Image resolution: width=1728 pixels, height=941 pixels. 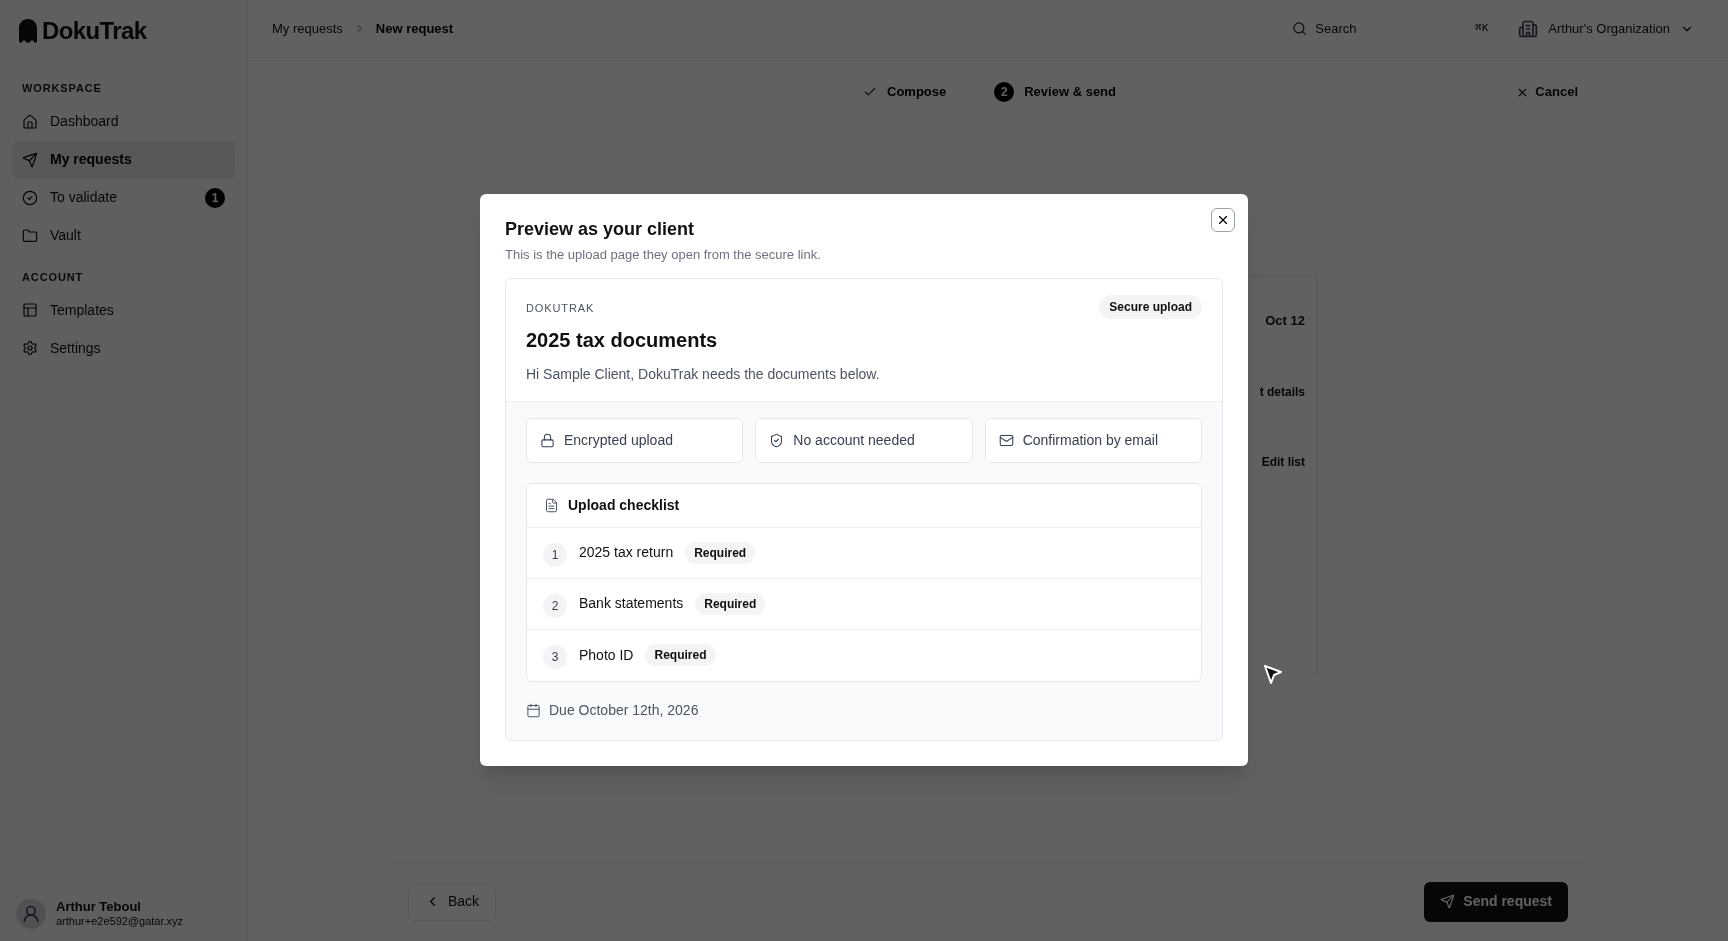 I want to click on nav-item: Settings, so click(x=123, y=348).